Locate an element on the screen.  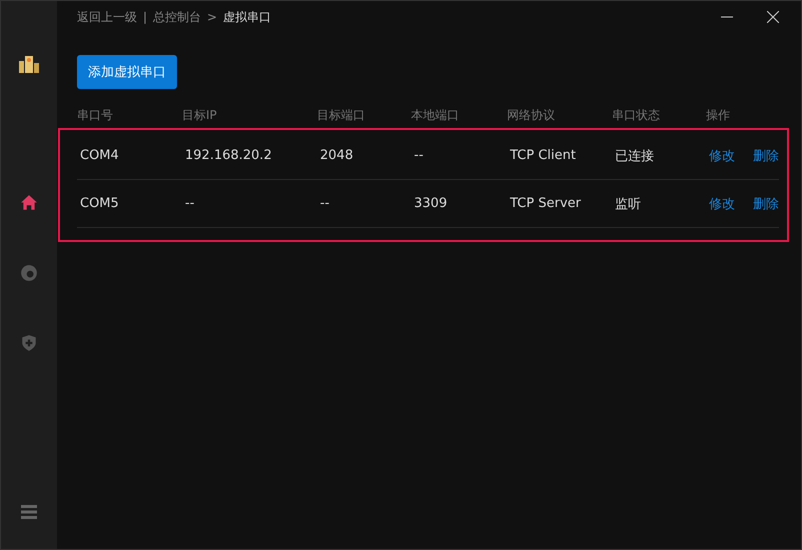
table-cell-text: 2048 is located at coordinates (337, 155).